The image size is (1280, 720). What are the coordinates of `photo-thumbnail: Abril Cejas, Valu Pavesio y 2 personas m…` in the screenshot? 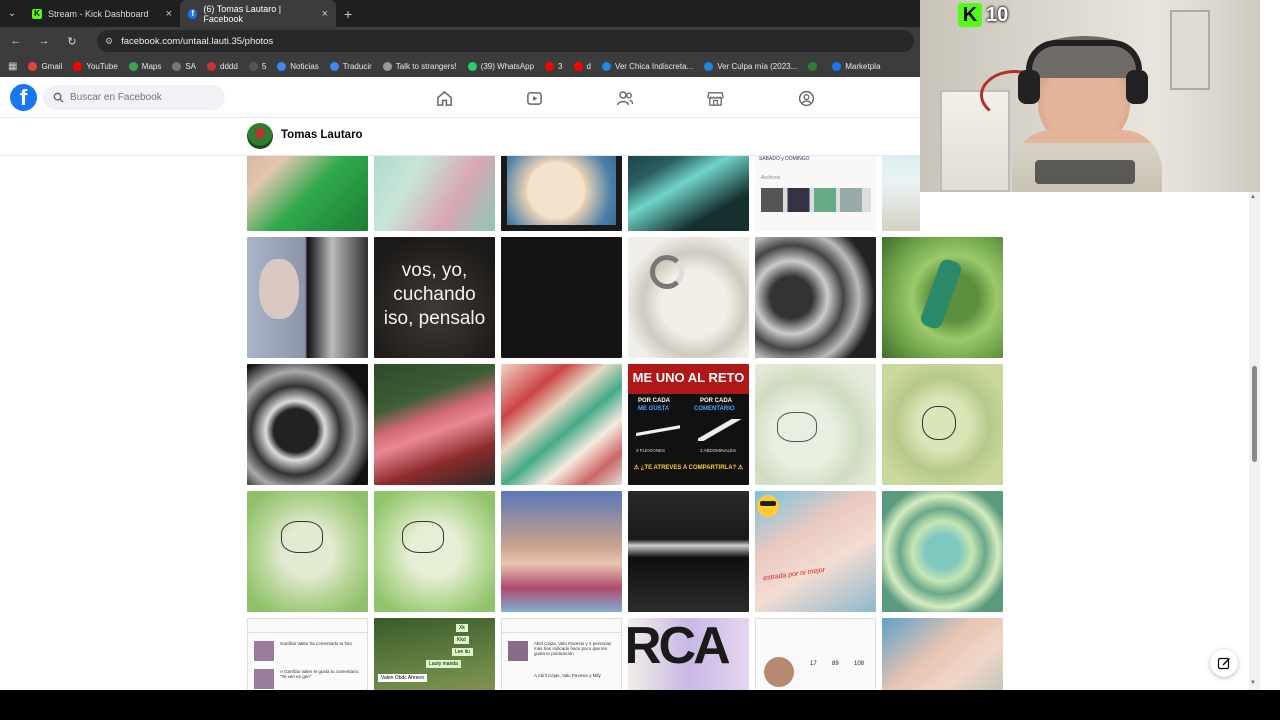 It's located at (561, 654).